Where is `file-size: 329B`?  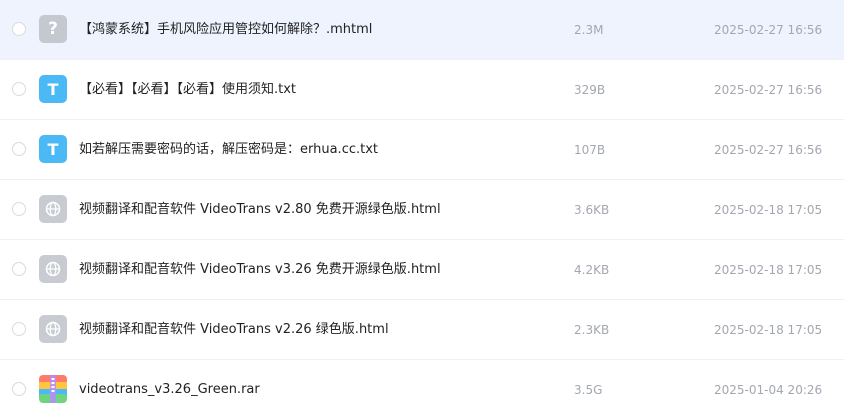 file-size: 329B is located at coordinates (590, 90).